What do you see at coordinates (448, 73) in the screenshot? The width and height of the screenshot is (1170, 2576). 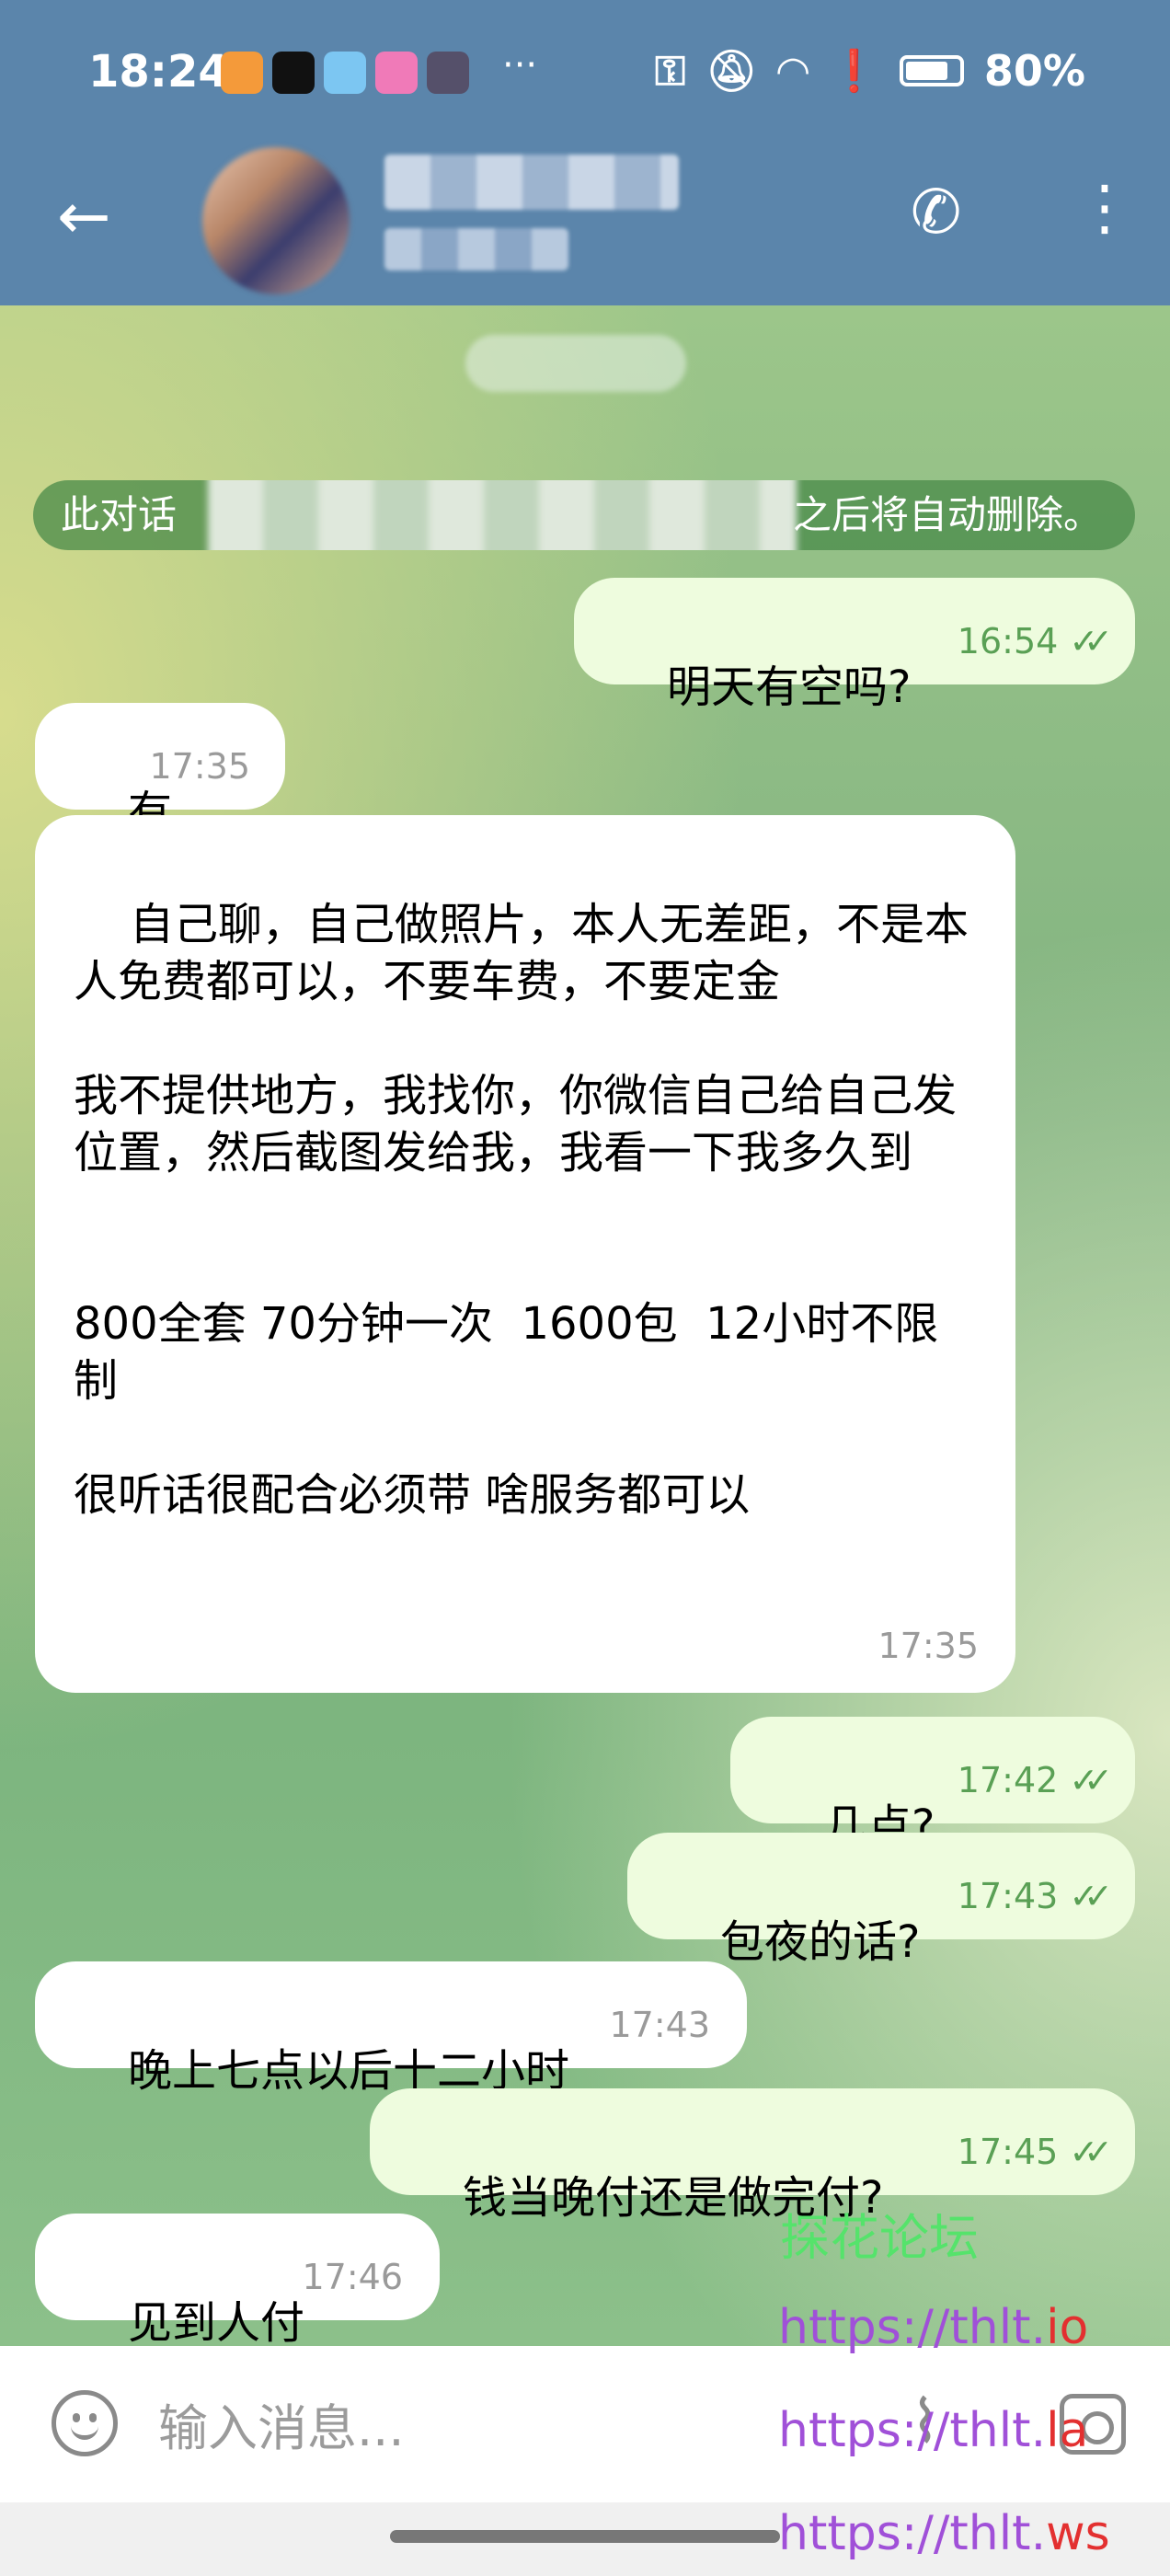 I see `app-blurred-icon` at bounding box center [448, 73].